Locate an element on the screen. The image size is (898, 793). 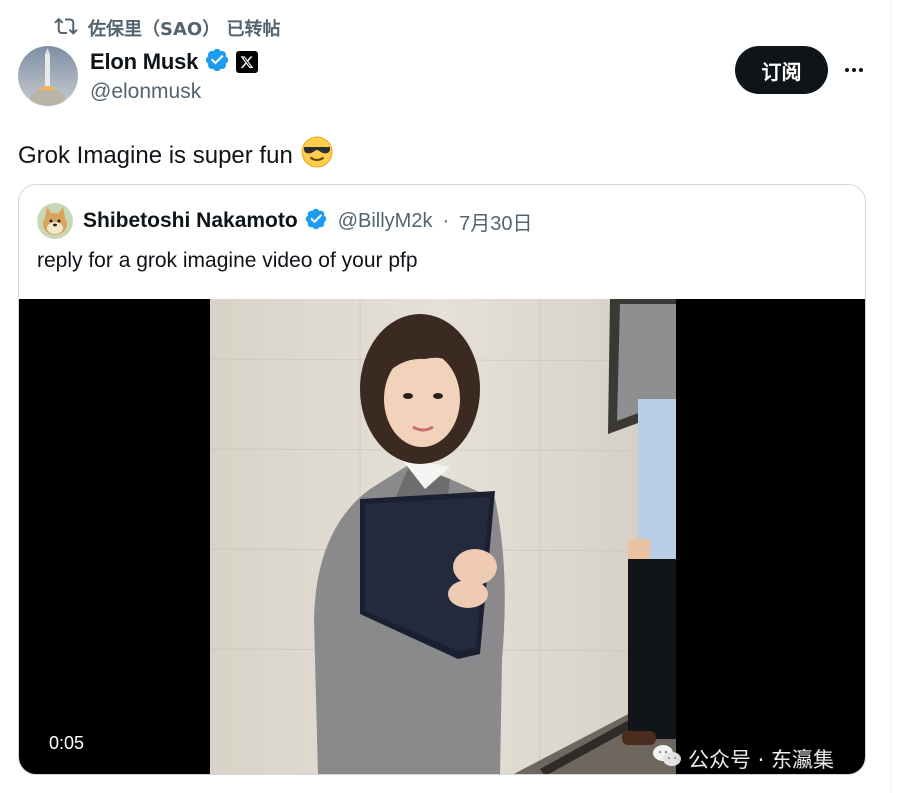
author-name-row: Elon Musk is located at coordinates (174, 62).